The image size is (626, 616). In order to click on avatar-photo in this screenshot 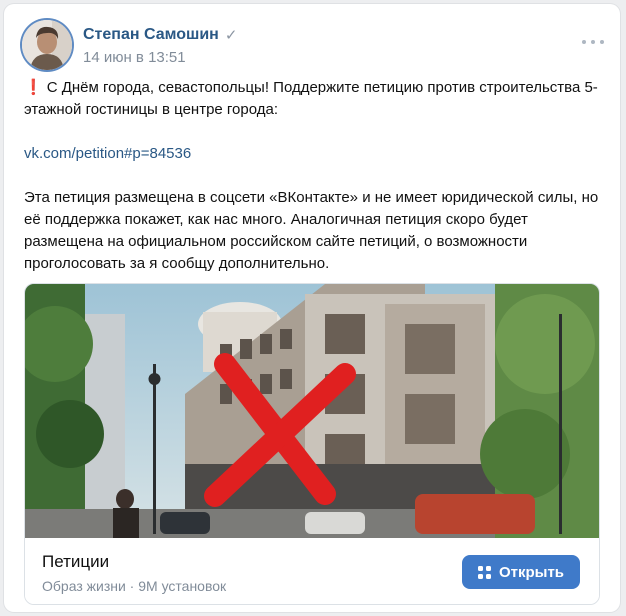, I will do `click(47, 45)`.